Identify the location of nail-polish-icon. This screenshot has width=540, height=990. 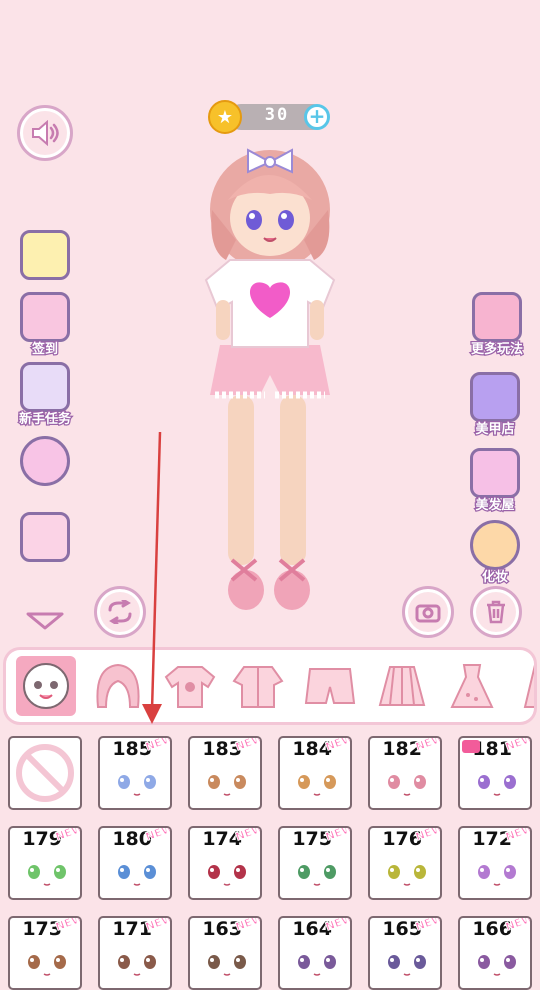
(495, 397).